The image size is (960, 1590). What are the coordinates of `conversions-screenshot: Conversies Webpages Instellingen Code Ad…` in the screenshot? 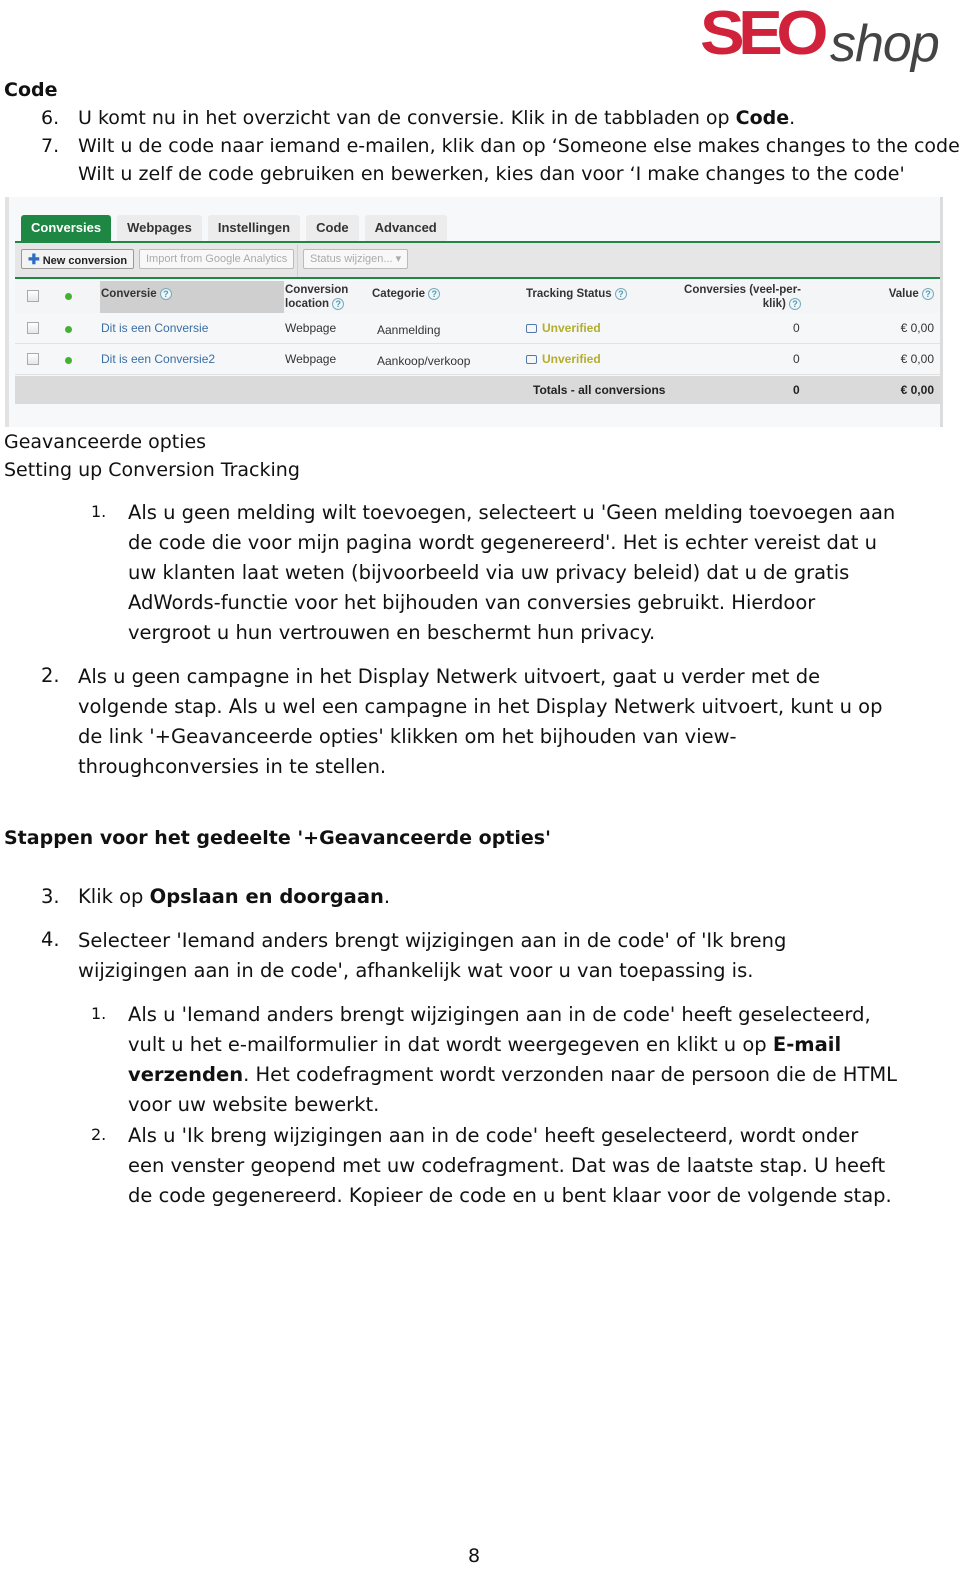 It's located at (474, 312).